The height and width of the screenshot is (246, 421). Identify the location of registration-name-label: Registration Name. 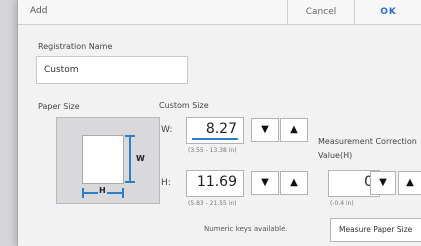
(75, 46).